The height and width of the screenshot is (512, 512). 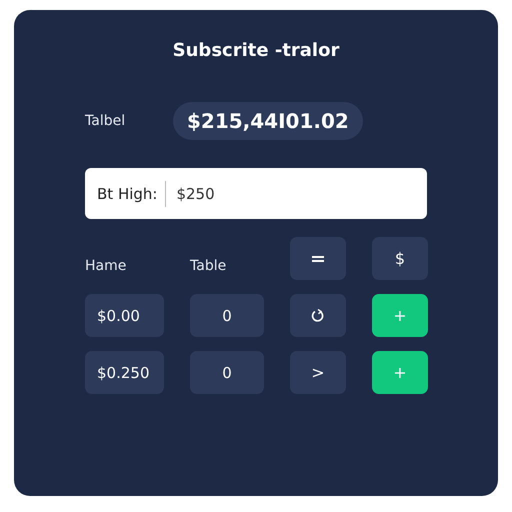 What do you see at coordinates (105, 121) in the screenshot?
I see `total-label: Talbel` at bounding box center [105, 121].